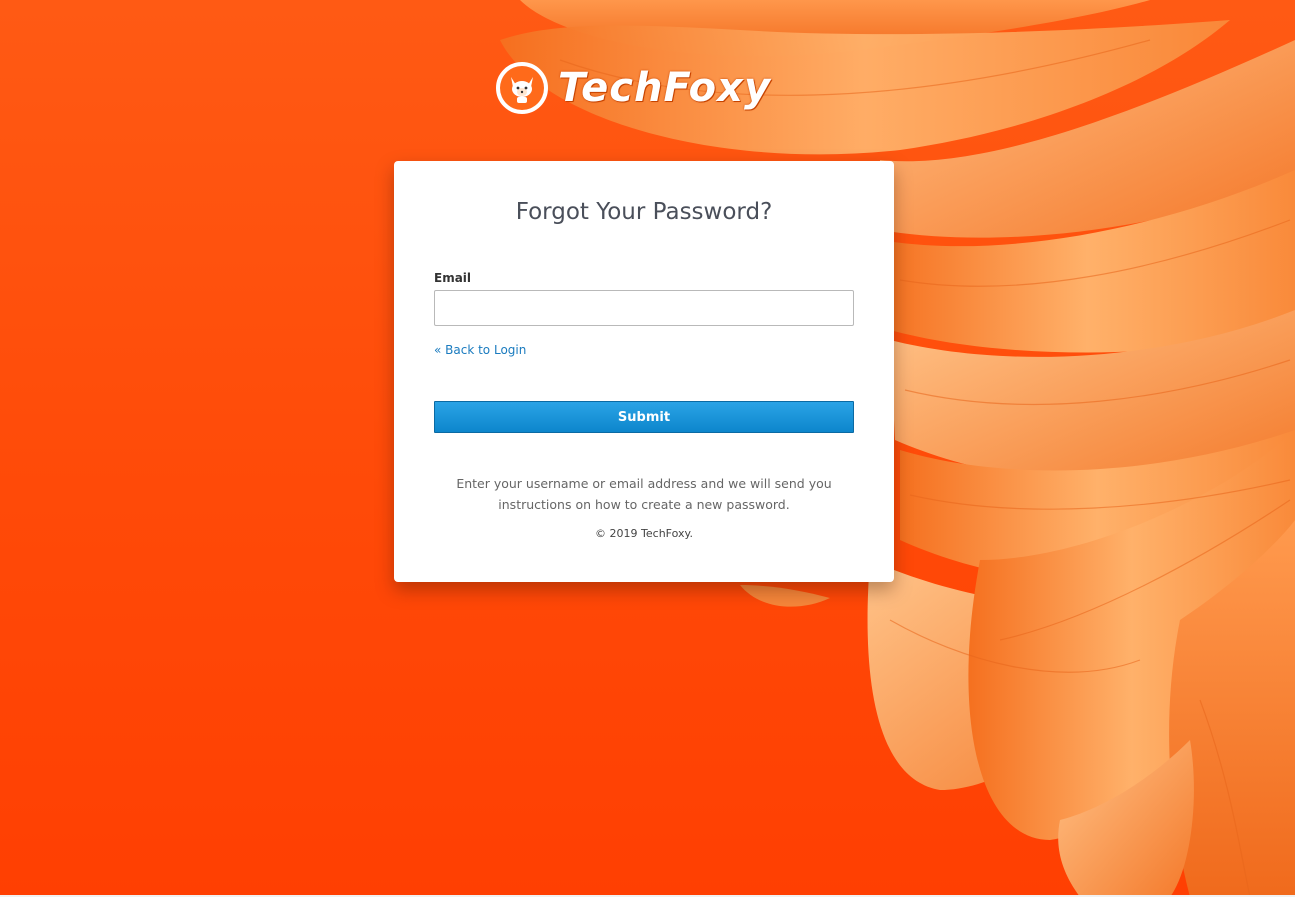 This screenshot has height=897, width=1295. I want to click on page-title: Forgot Your Password?, so click(644, 212).